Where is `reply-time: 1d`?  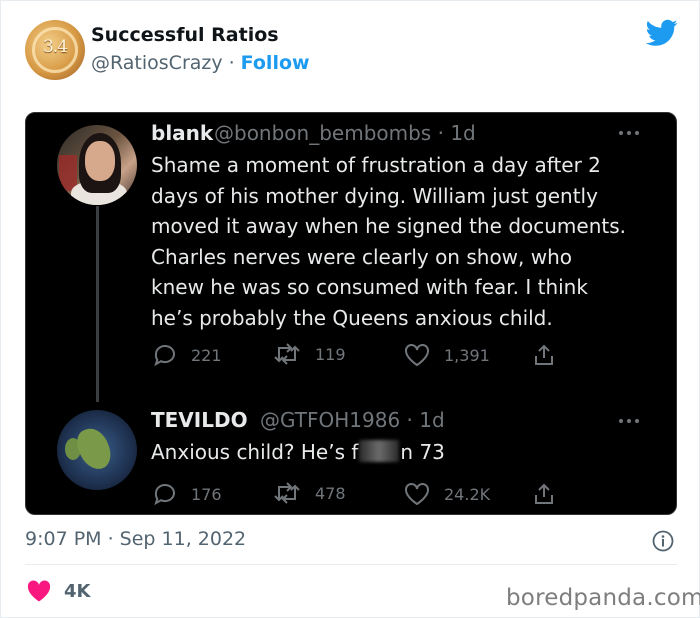 reply-time: 1d is located at coordinates (463, 133).